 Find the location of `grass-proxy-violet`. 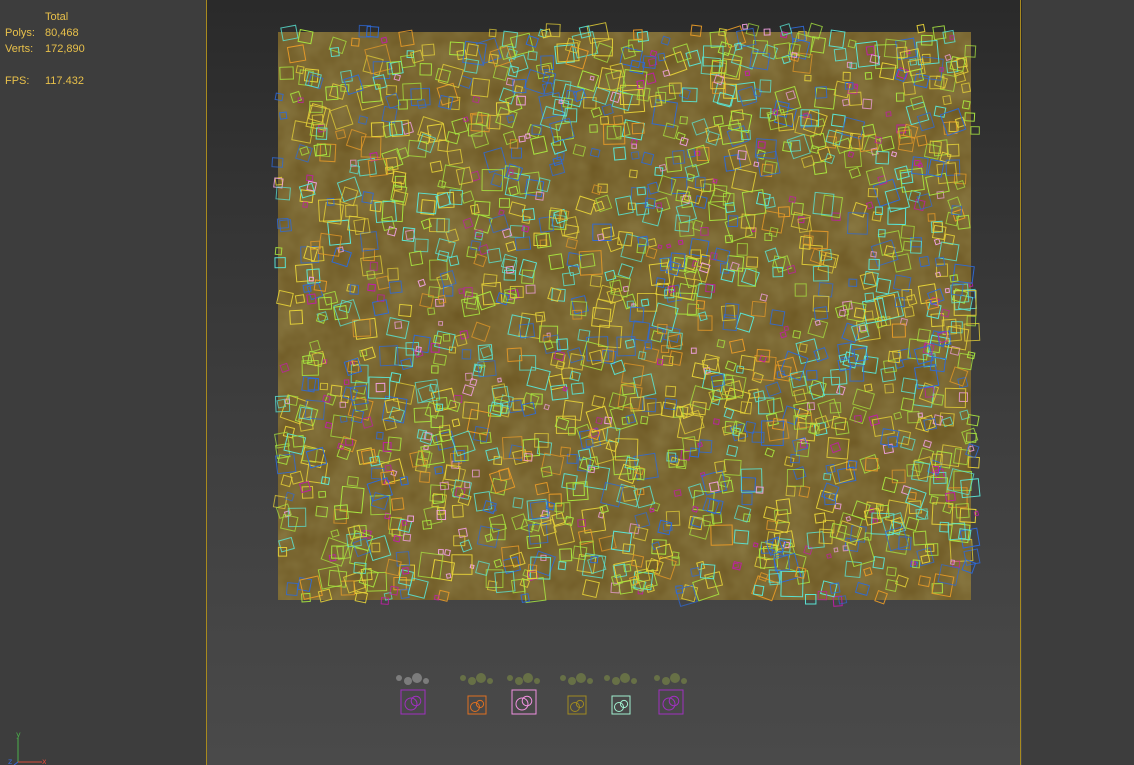

grass-proxy-violet is located at coordinates (670, 694).